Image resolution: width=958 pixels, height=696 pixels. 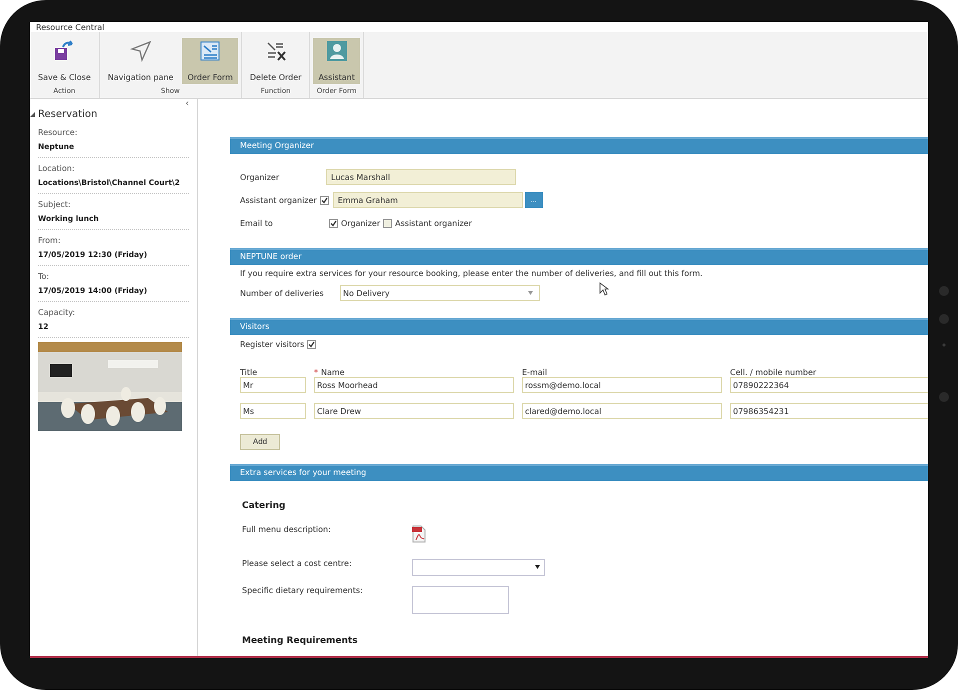 What do you see at coordinates (257, 223) in the screenshot?
I see `field-label: Email to` at bounding box center [257, 223].